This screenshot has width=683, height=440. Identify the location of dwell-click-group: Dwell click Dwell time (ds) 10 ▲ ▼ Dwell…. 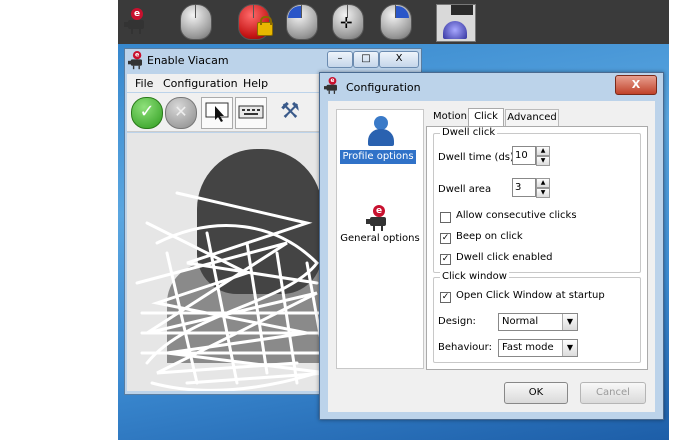
(537, 200).